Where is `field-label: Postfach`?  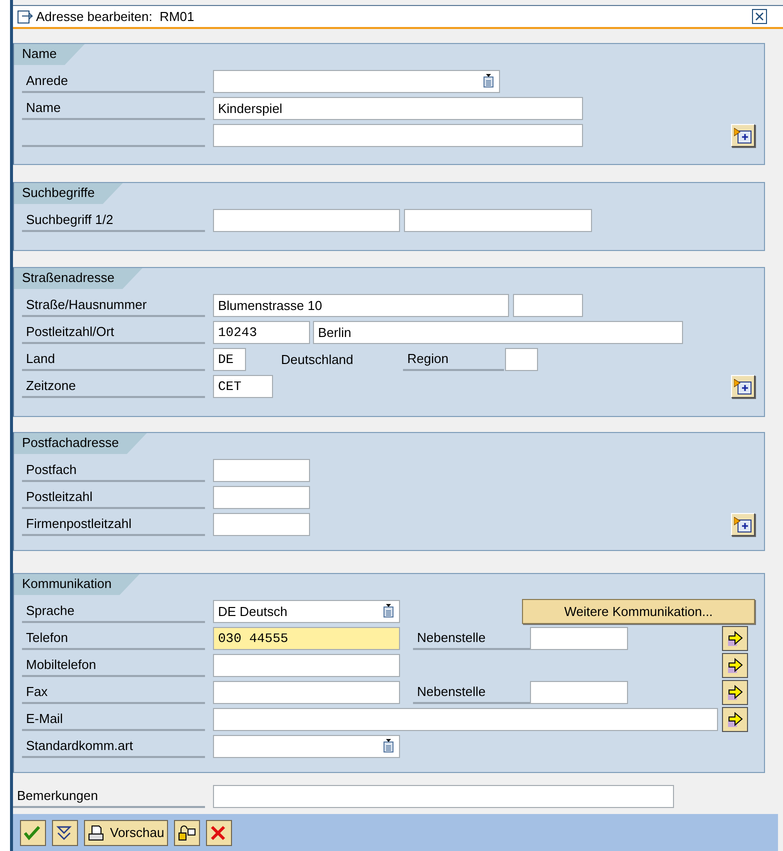
field-label: Postfach is located at coordinates (113, 470).